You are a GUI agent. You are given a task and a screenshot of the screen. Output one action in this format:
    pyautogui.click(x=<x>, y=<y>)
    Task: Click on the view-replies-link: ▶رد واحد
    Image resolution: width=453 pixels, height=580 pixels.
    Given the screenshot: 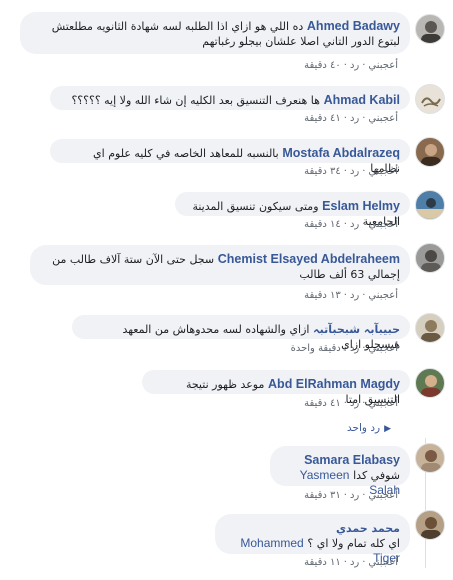 What is the action you would take?
    pyautogui.click(x=369, y=428)
    